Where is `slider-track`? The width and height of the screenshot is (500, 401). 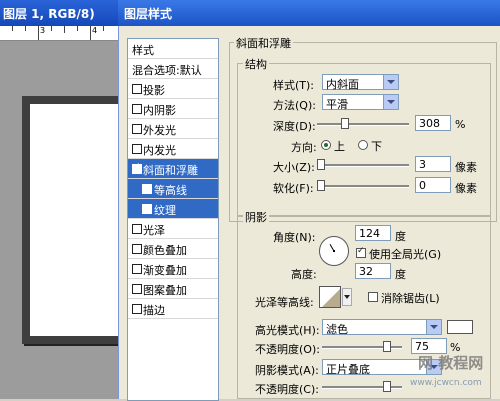
slider-track is located at coordinates (363, 165).